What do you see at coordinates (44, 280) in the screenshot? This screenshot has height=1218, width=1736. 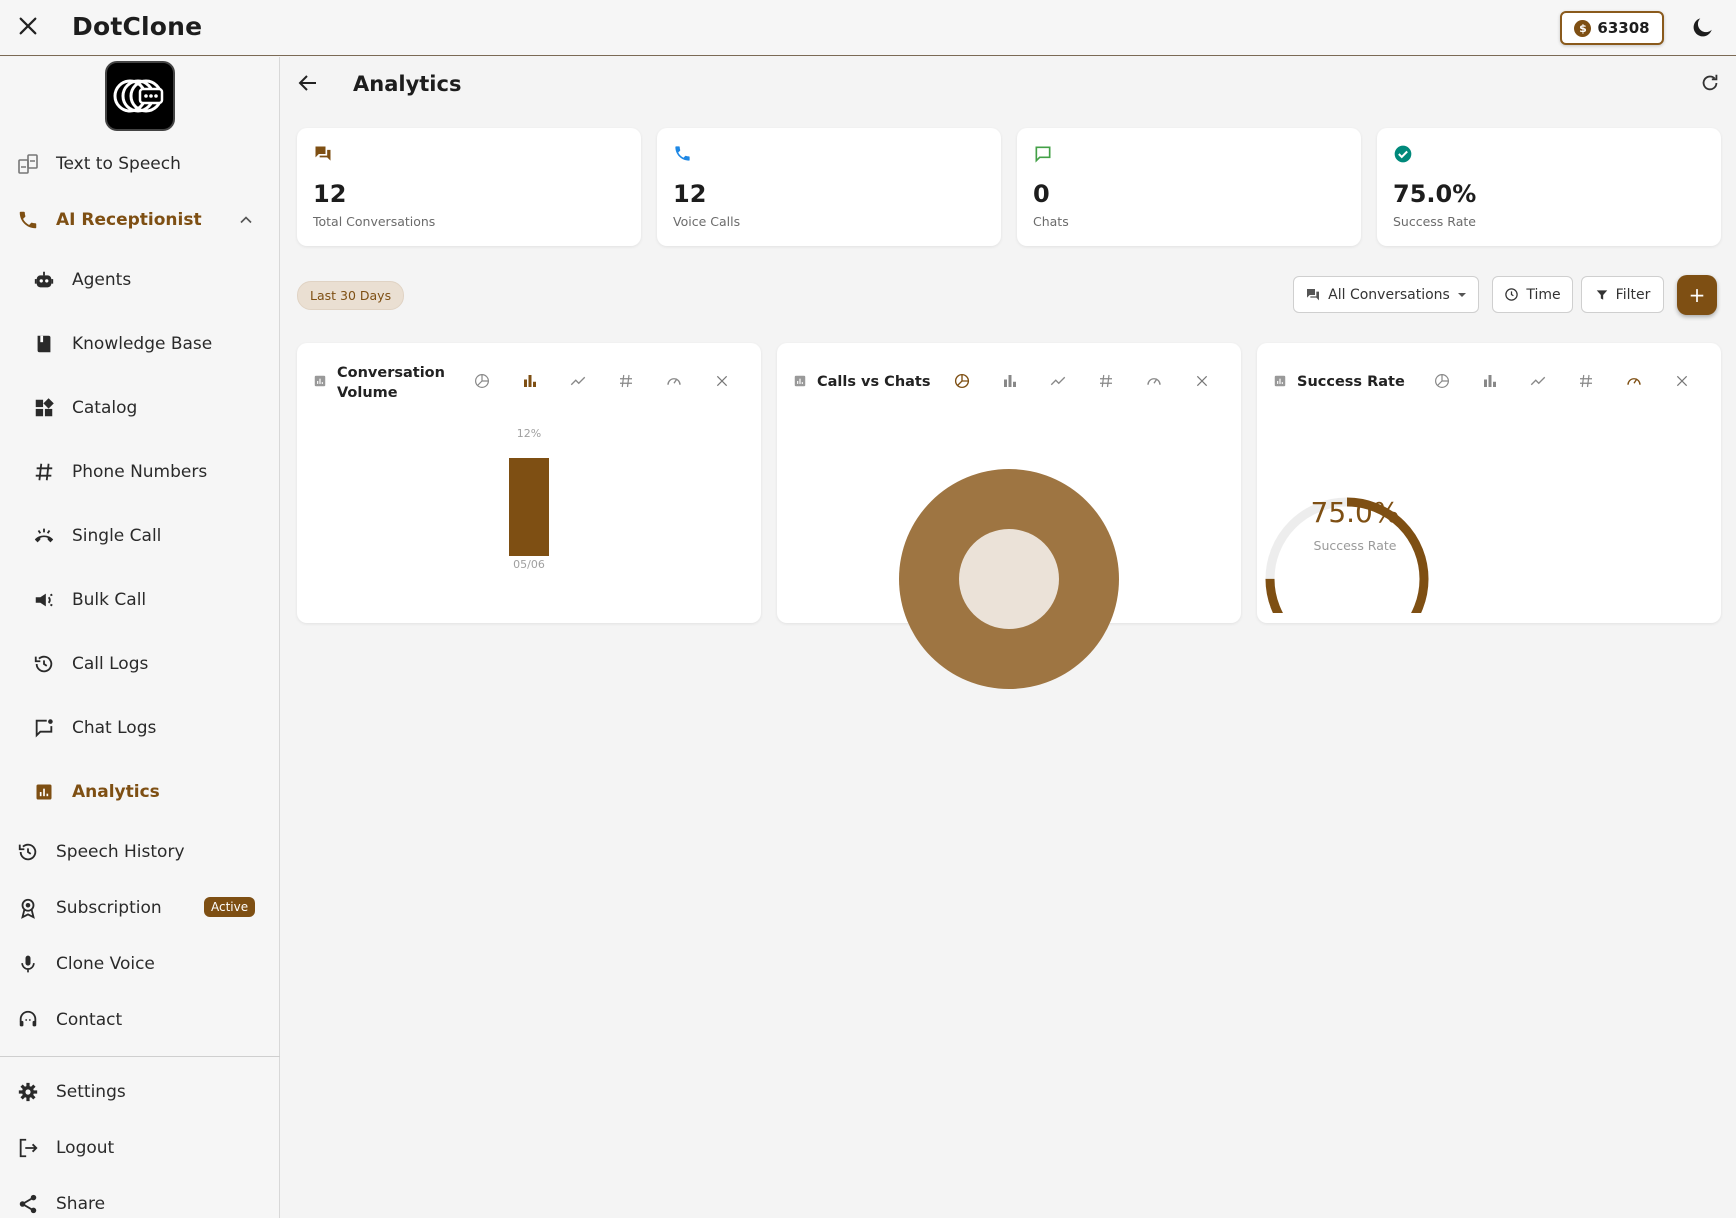 I see `robot-icon` at bounding box center [44, 280].